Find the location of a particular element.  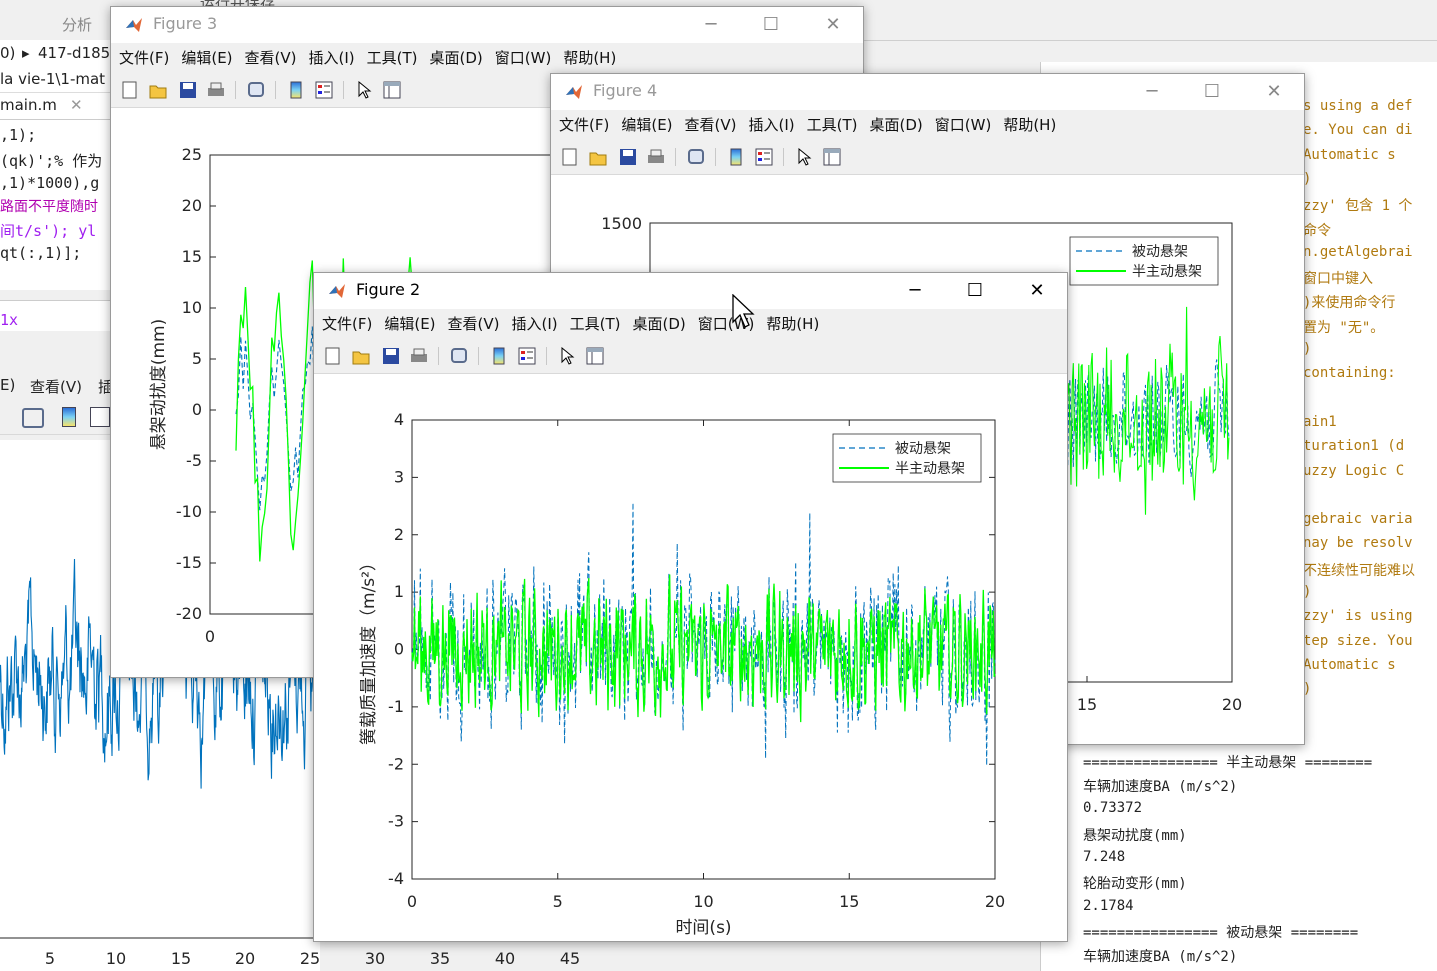

code-line: 路面不平度随时 is located at coordinates (49, 207).